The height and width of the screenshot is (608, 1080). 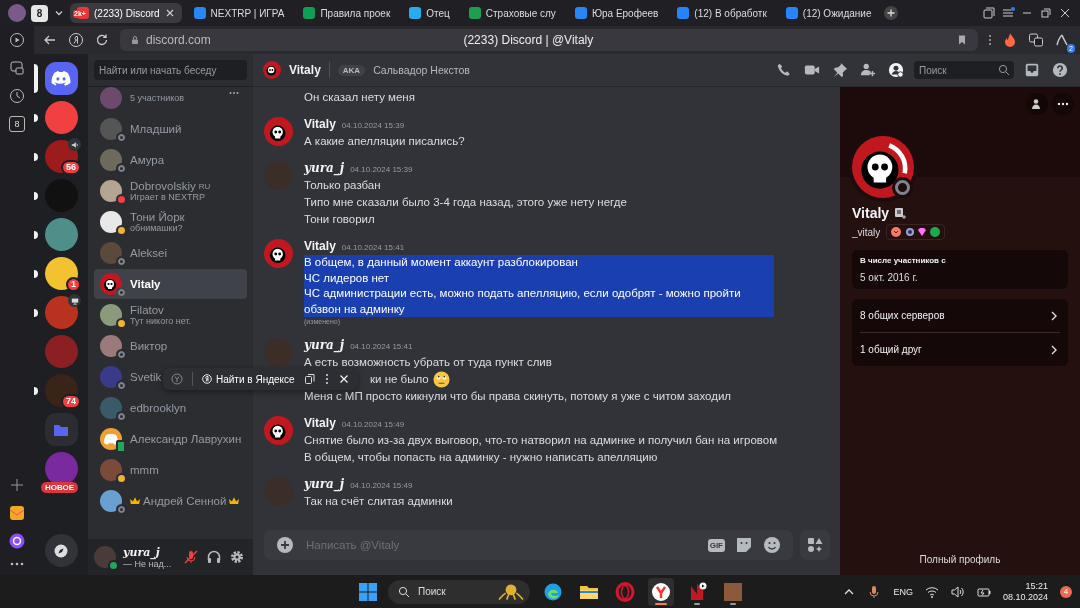 What do you see at coordinates (149, 253) in the screenshot?
I see `contact-name: Aleksei` at bounding box center [149, 253].